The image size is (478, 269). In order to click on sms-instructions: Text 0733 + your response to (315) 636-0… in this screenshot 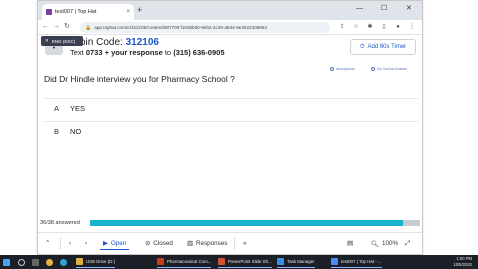, I will do `click(147, 52)`.